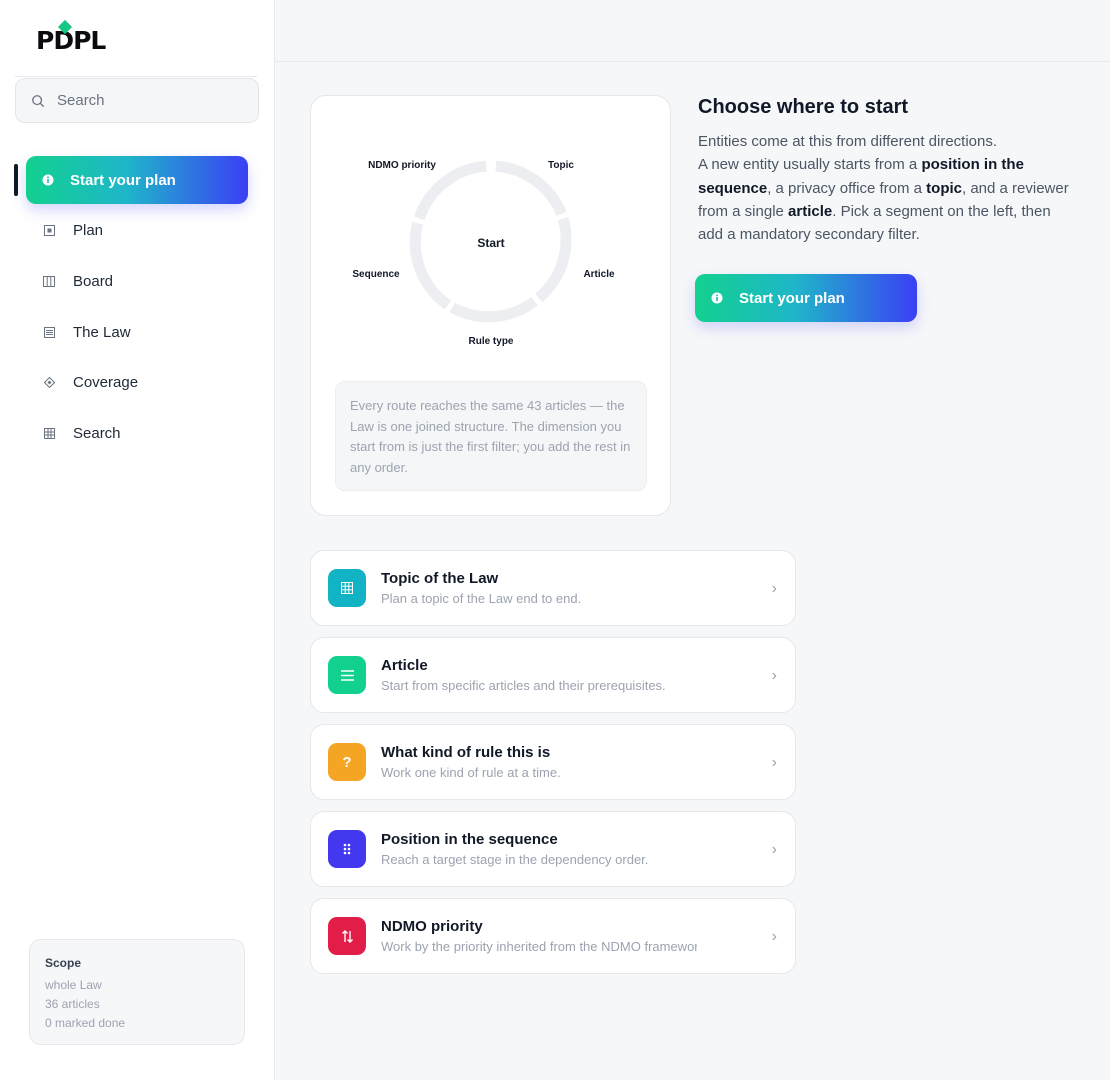  What do you see at coordinates (803, 107) in the screenshot?
I see `page-title: Choose where to start` at bounding box center [803, 107].